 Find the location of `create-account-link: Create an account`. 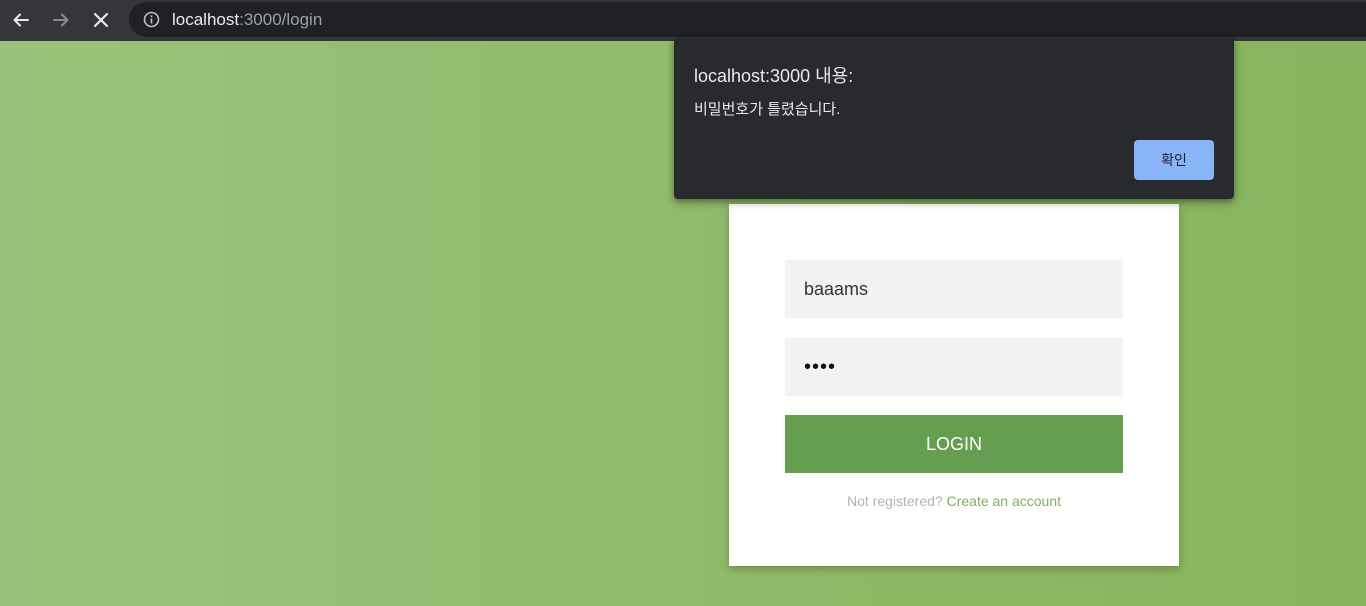

create-account-link: Create an account is located at coordinates (1004, 501).